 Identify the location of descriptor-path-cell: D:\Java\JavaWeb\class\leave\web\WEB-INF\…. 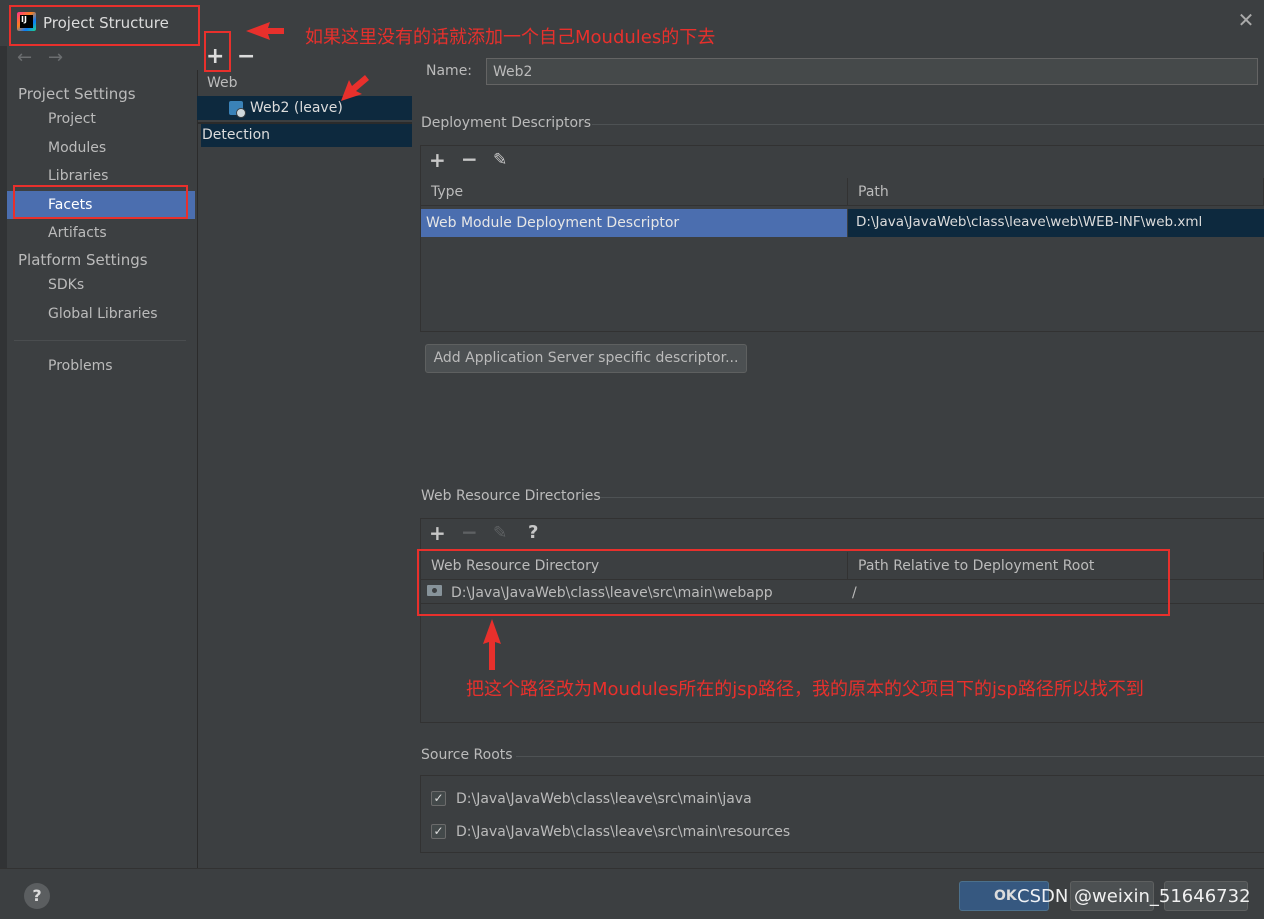
(1029, 222).